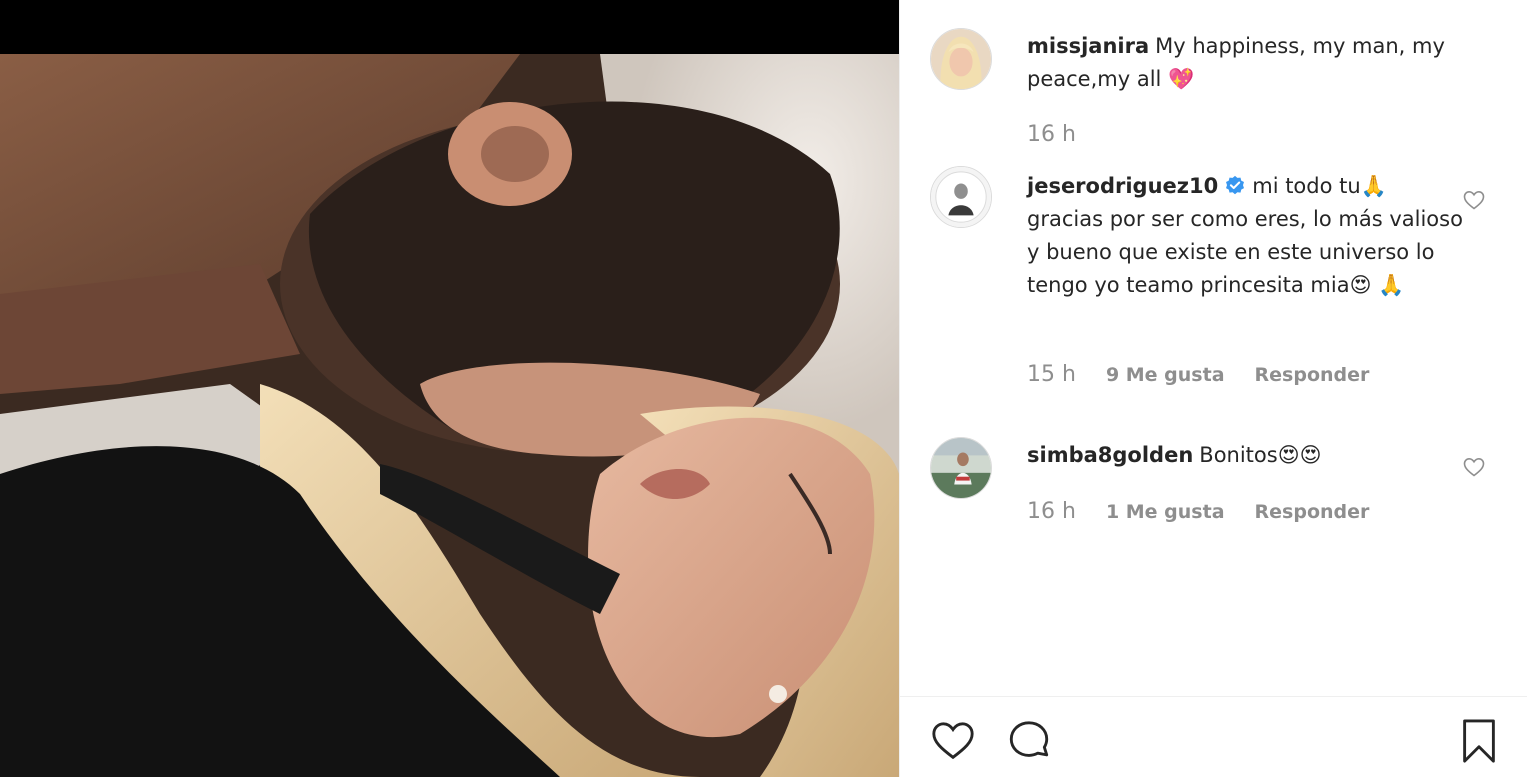 Image resolution: width=1527 pixels, height=777 pixels. Describe the element at coordinates (1479, 741) in the screenshot. I see `bookmark-icon` at that location.